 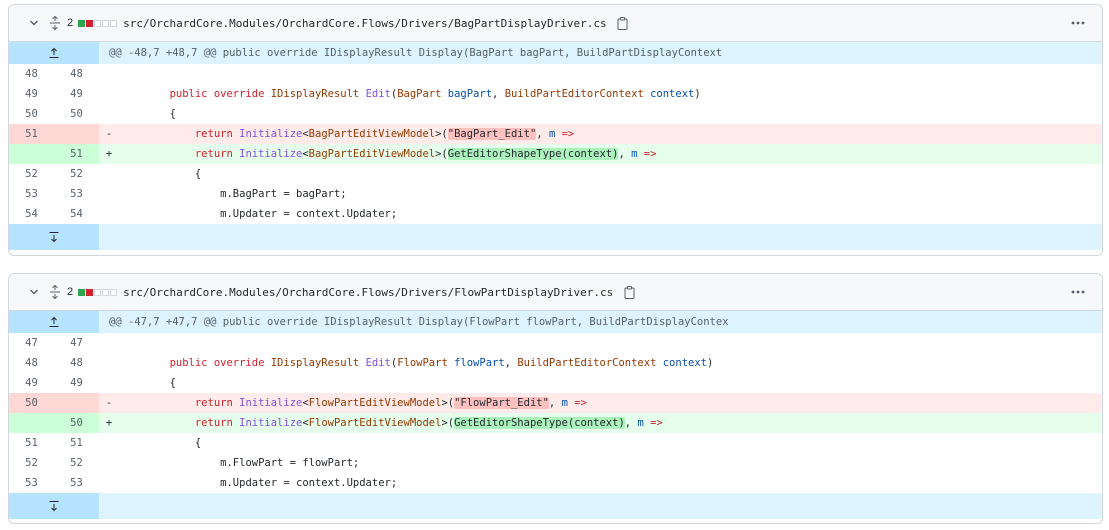 What do you see at coordinates (76, 214) in the screenshot?
I see `new-line-number: 54` at bounding box center [76, 214].